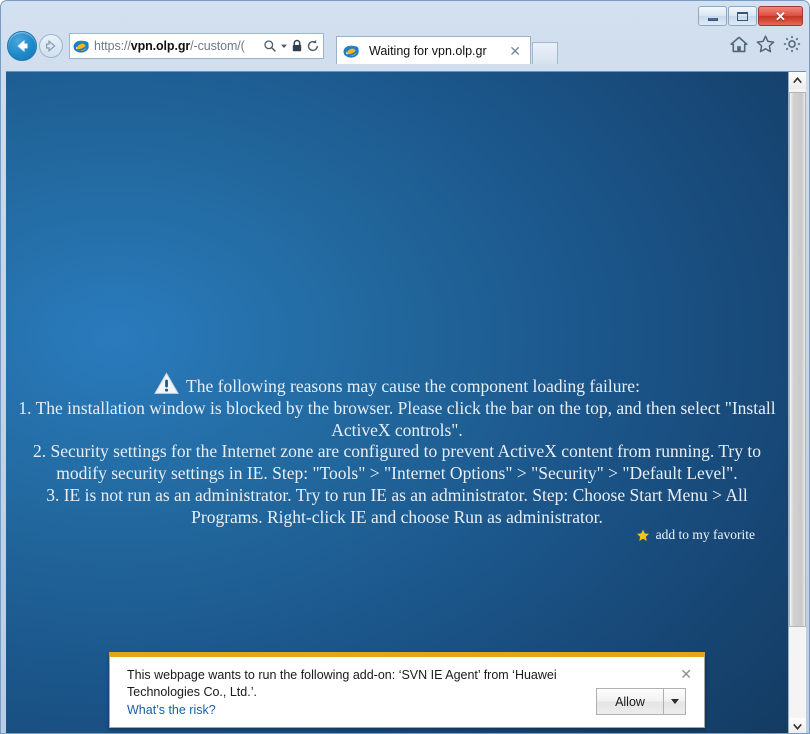 The height and width of the screenshot is (734, 810). I want to click on refresh-icon, so click(313, 46).